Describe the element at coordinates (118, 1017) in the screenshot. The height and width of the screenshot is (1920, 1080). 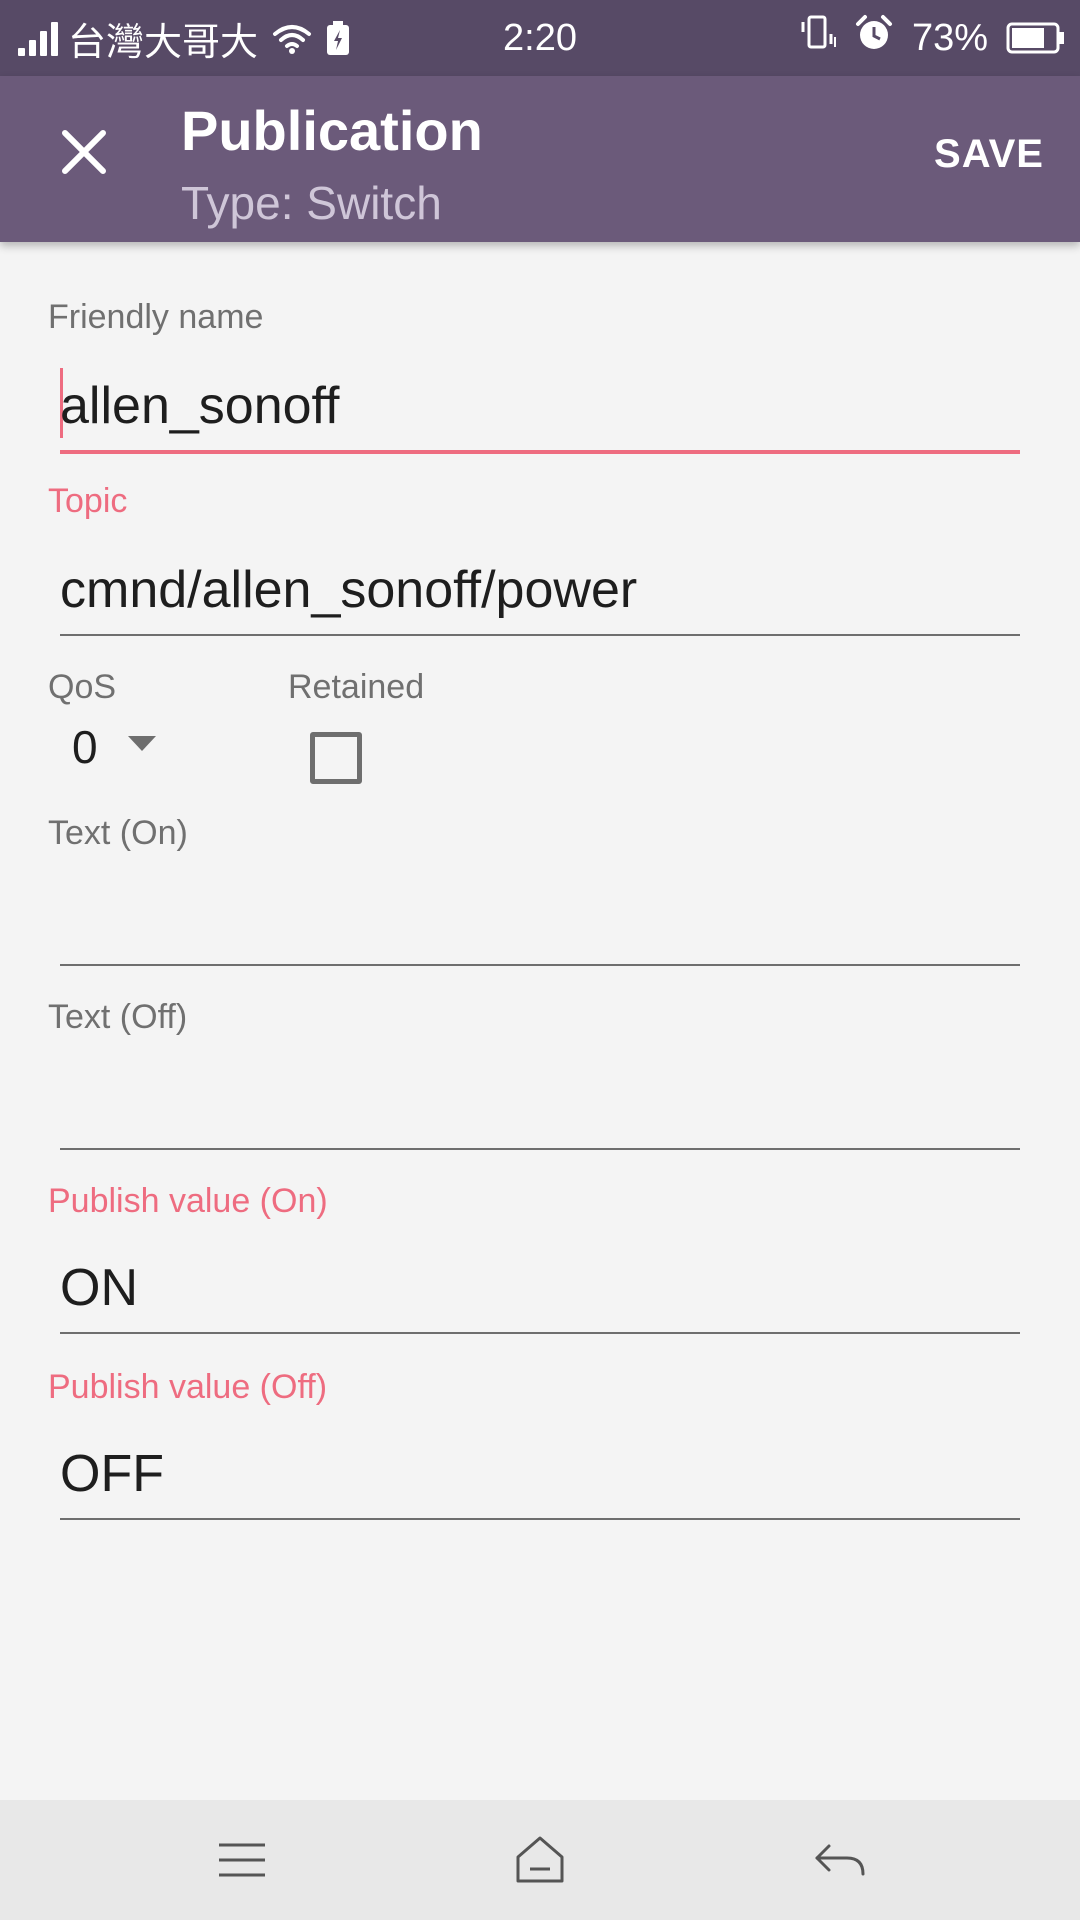
I see `text-off-label: Text (Off)` at that location.